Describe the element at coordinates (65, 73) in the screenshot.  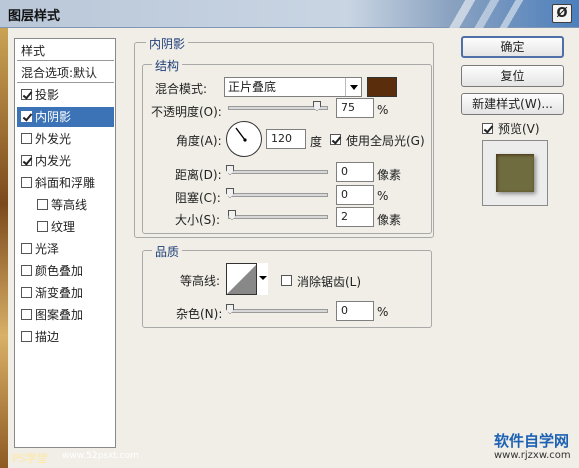
I see `blend-options-item: 混合选项:默认` at that location.